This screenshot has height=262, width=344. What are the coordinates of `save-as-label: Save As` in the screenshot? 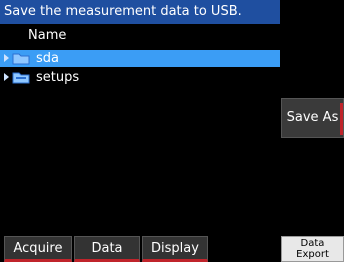 It's located at (312, 117).